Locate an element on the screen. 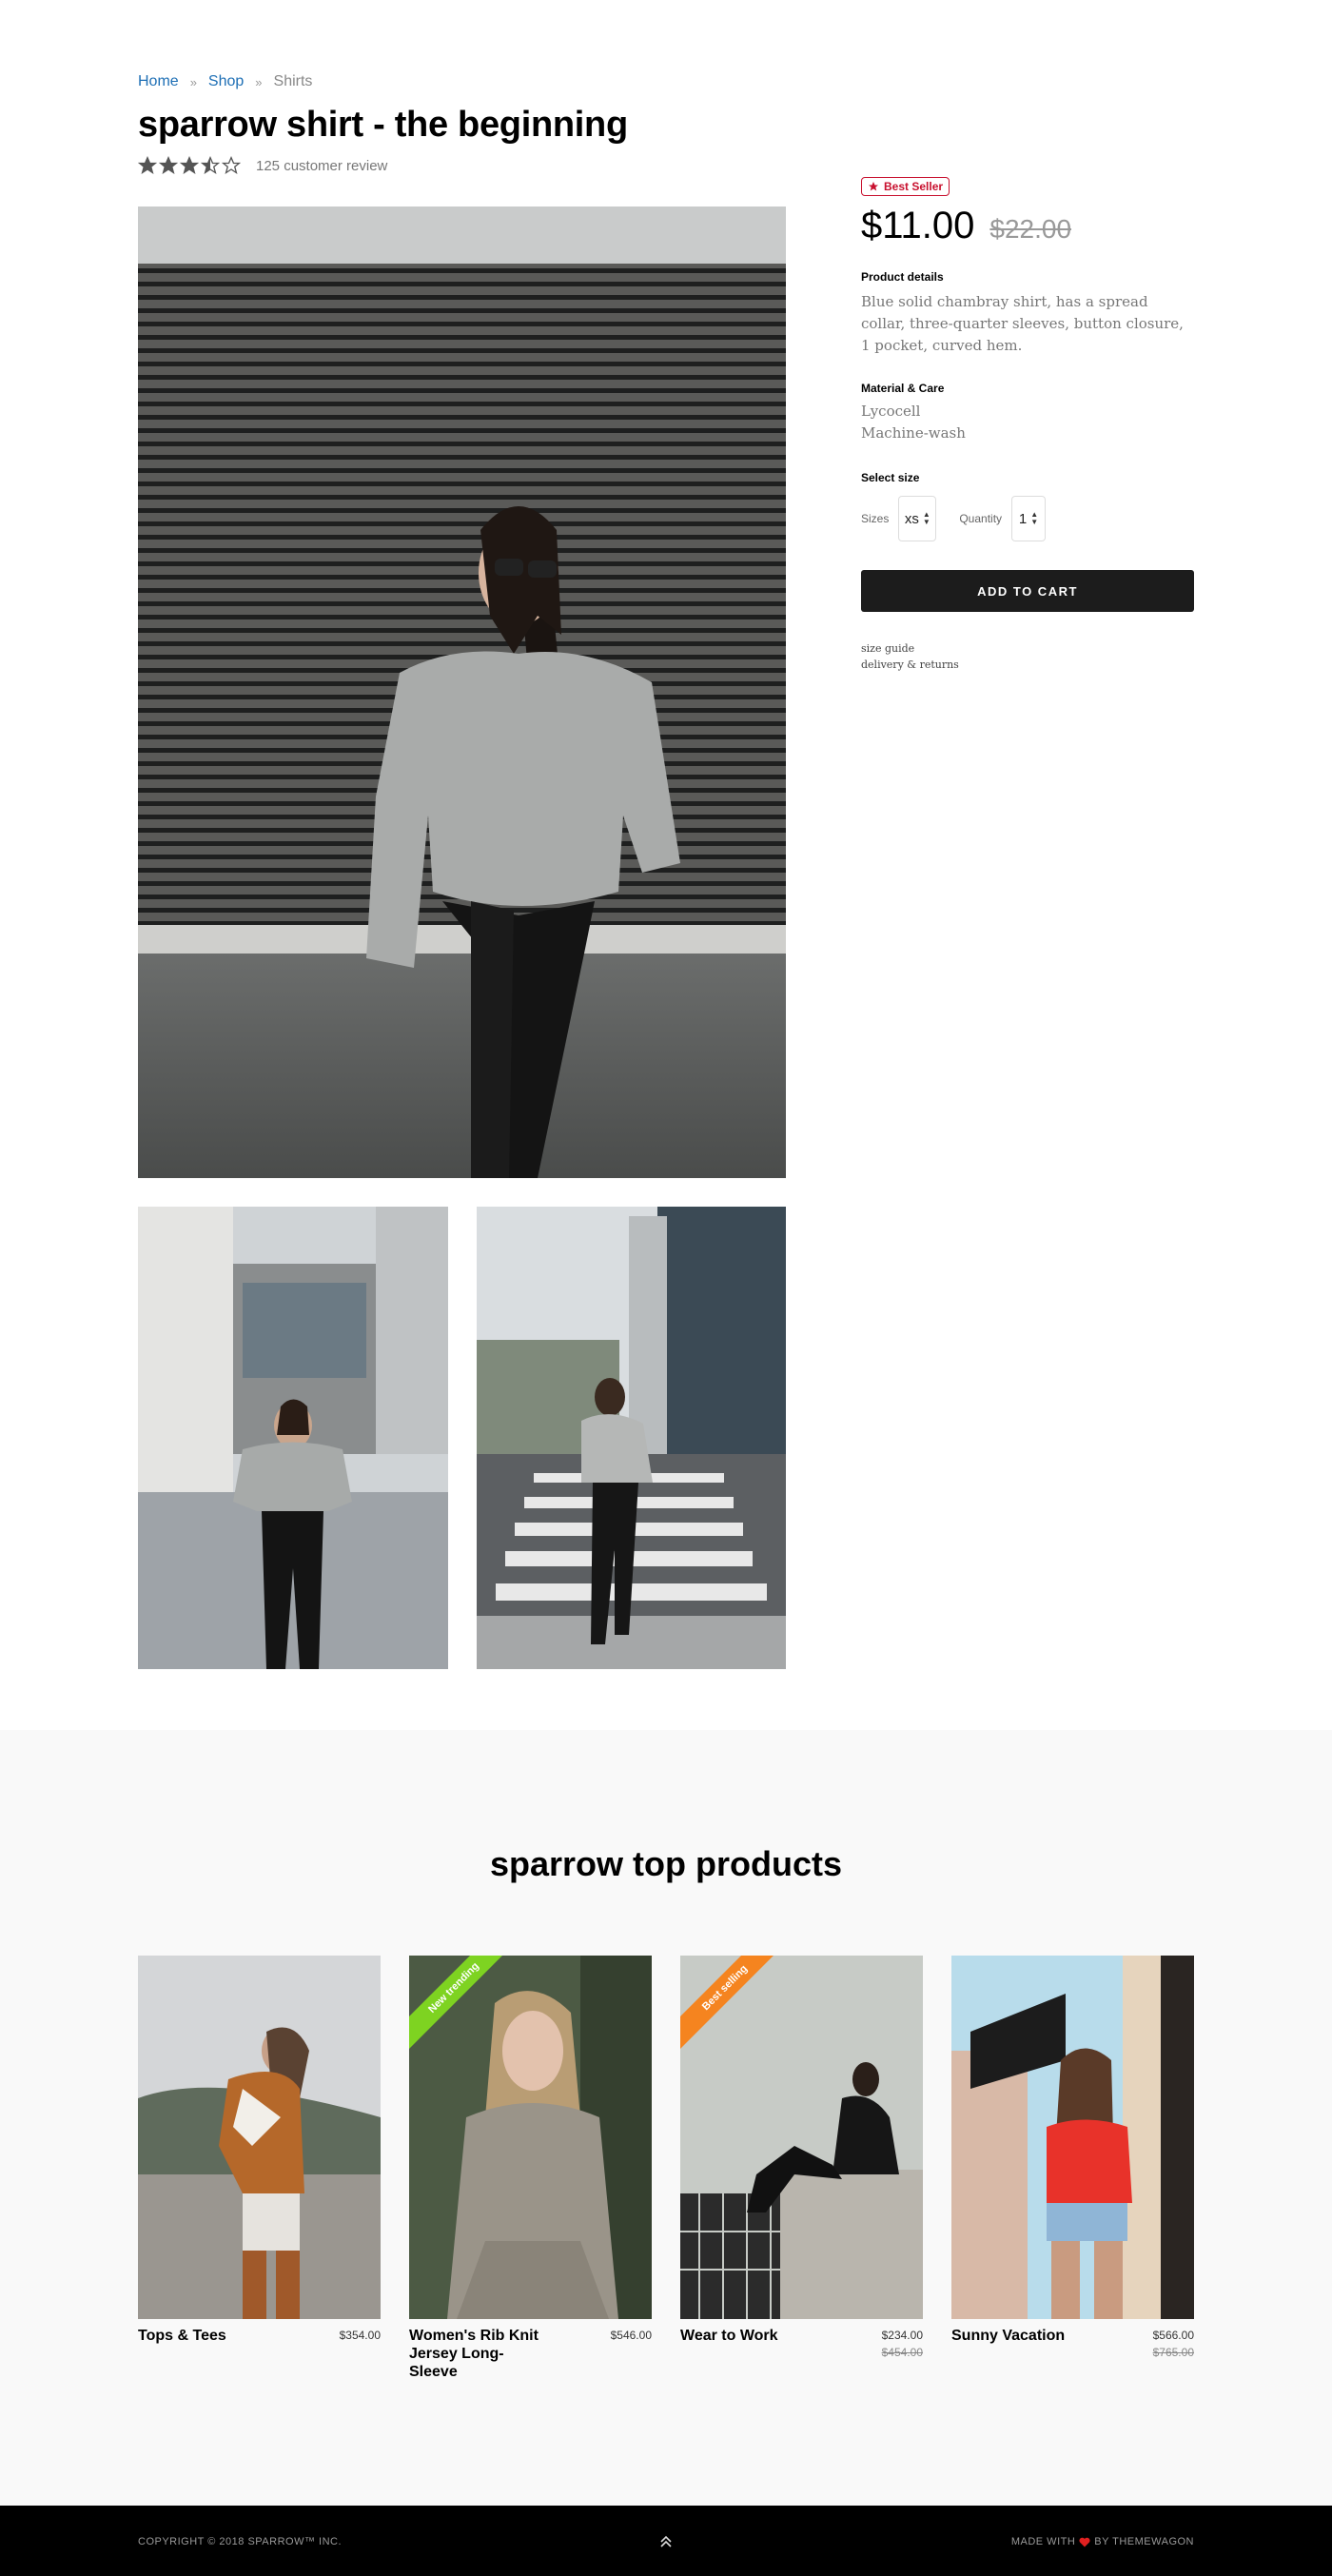  best-seller-badge: Best Seller is located at coordinates (906, 186).